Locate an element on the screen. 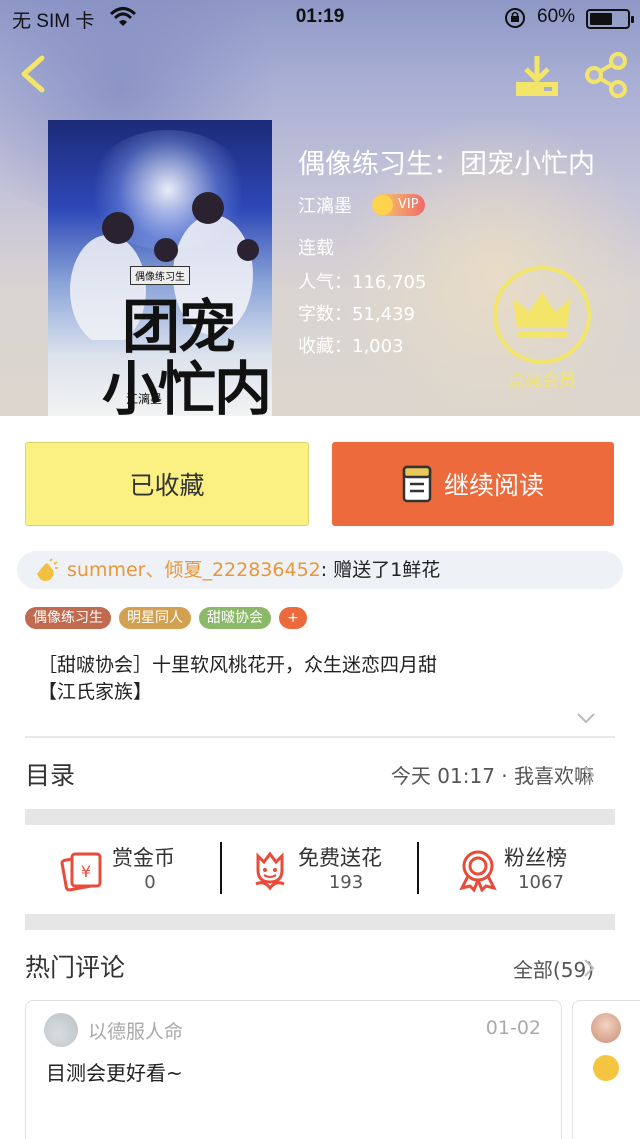  vip-join-label: 点亮会员 is located at coordinates (542, 381).